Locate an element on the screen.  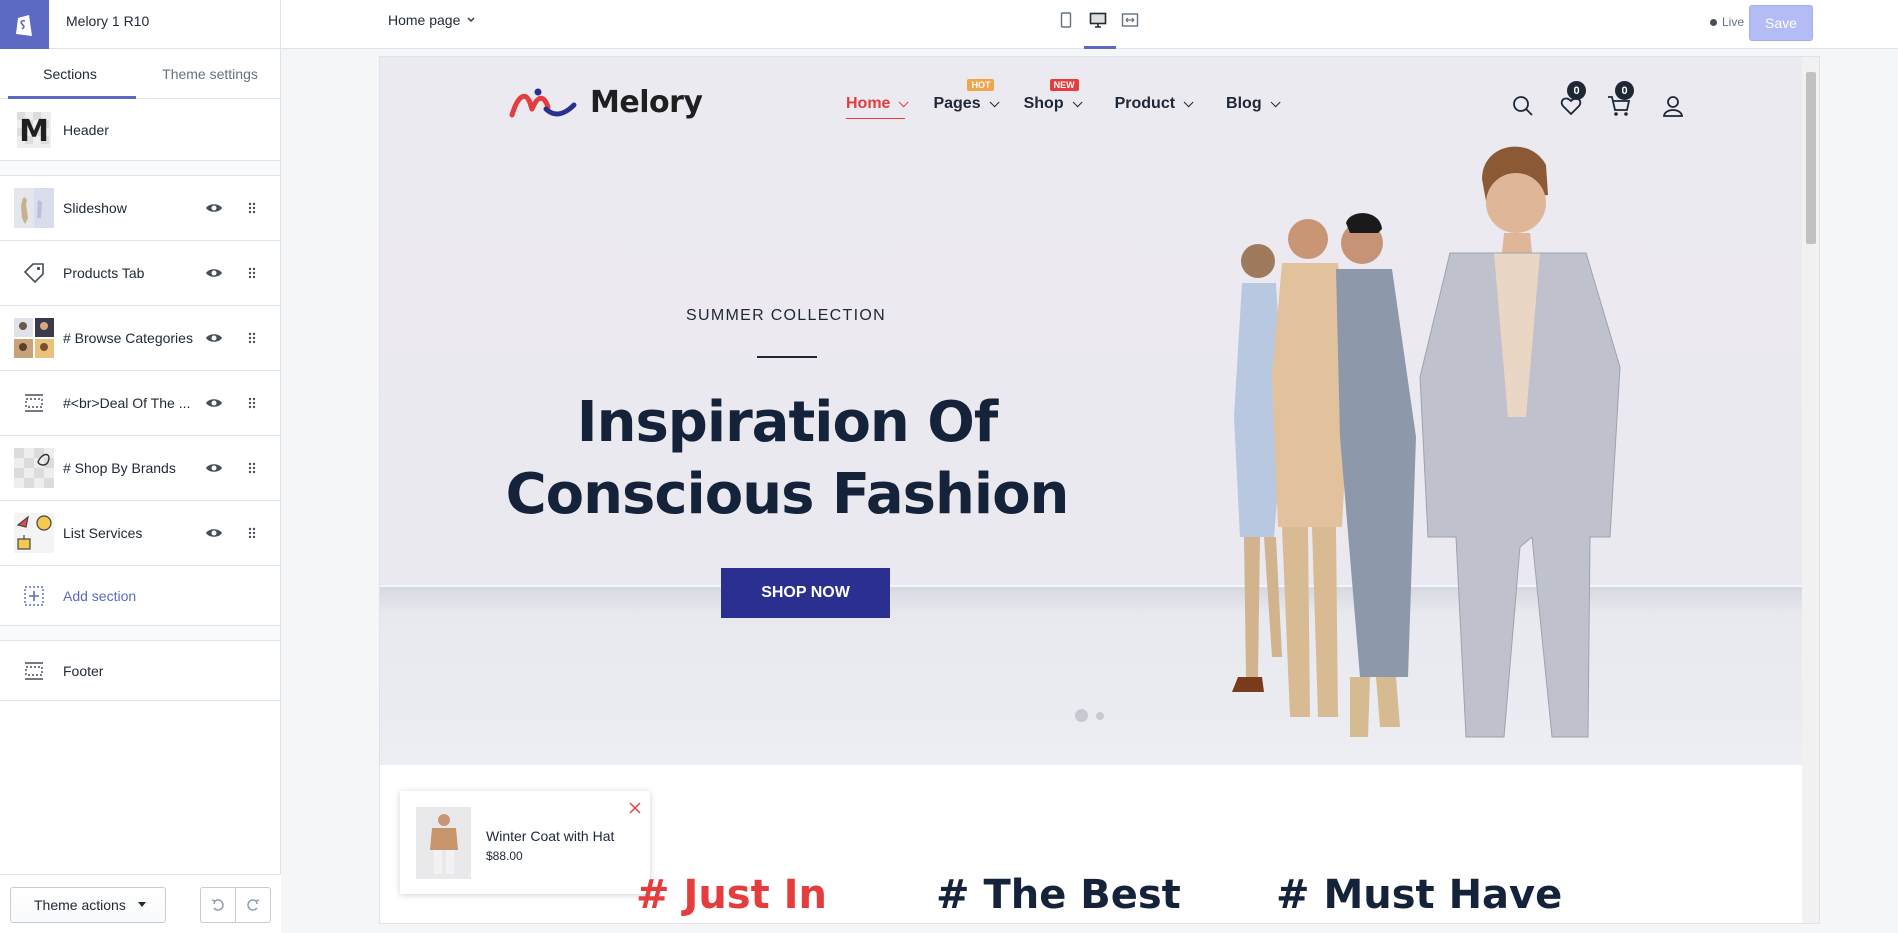
section-products-tab: Products Tab is located at coordinates (140, 273).